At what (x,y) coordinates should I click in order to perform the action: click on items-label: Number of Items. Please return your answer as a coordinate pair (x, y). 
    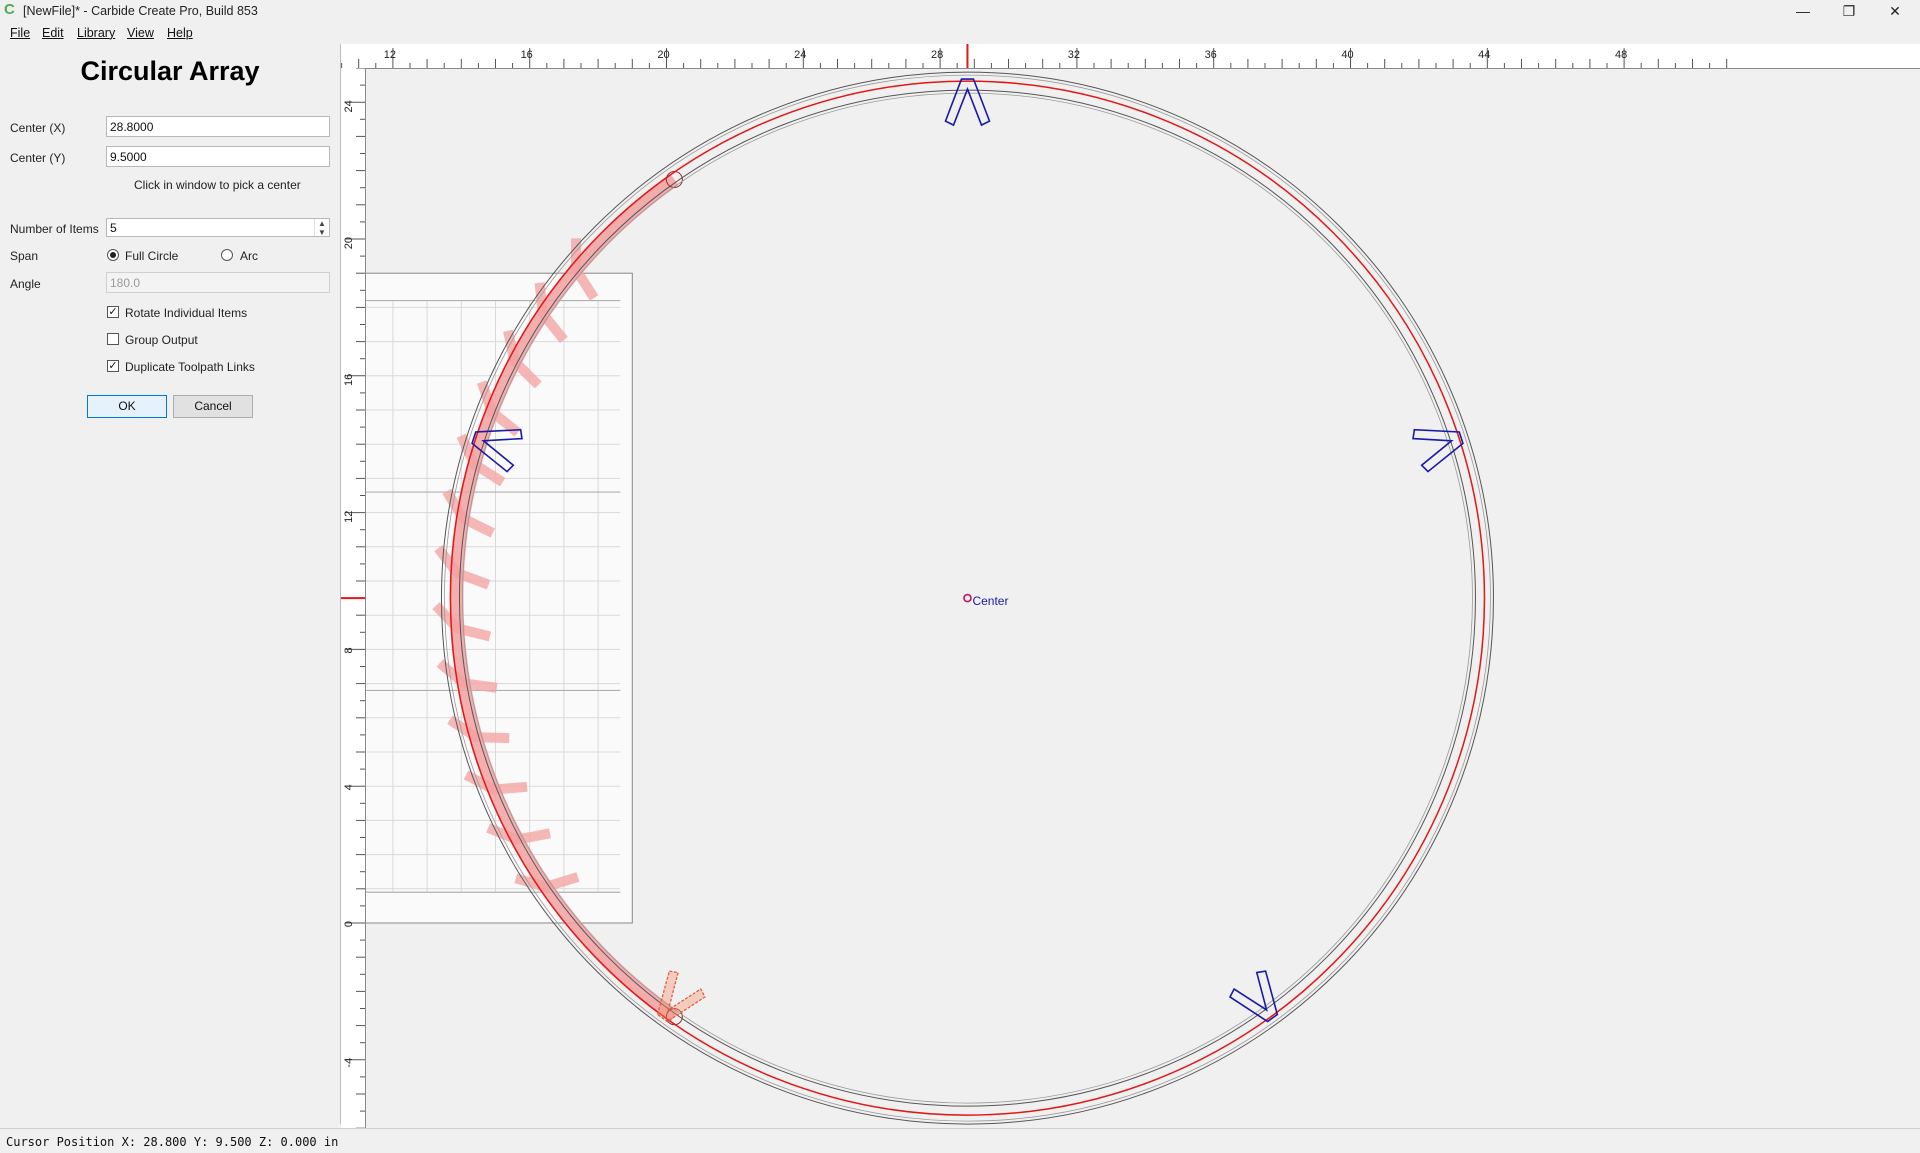
    Looking at the image, I should click on (54, 229).